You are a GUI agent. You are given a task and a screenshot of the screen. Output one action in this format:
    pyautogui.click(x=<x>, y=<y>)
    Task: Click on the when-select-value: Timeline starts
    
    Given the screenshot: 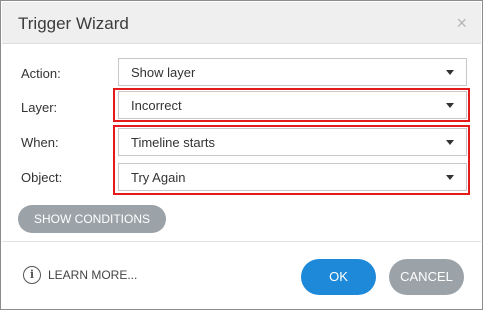 What is the action you would take?
    pyautogui.click(x=173, y=142)
    